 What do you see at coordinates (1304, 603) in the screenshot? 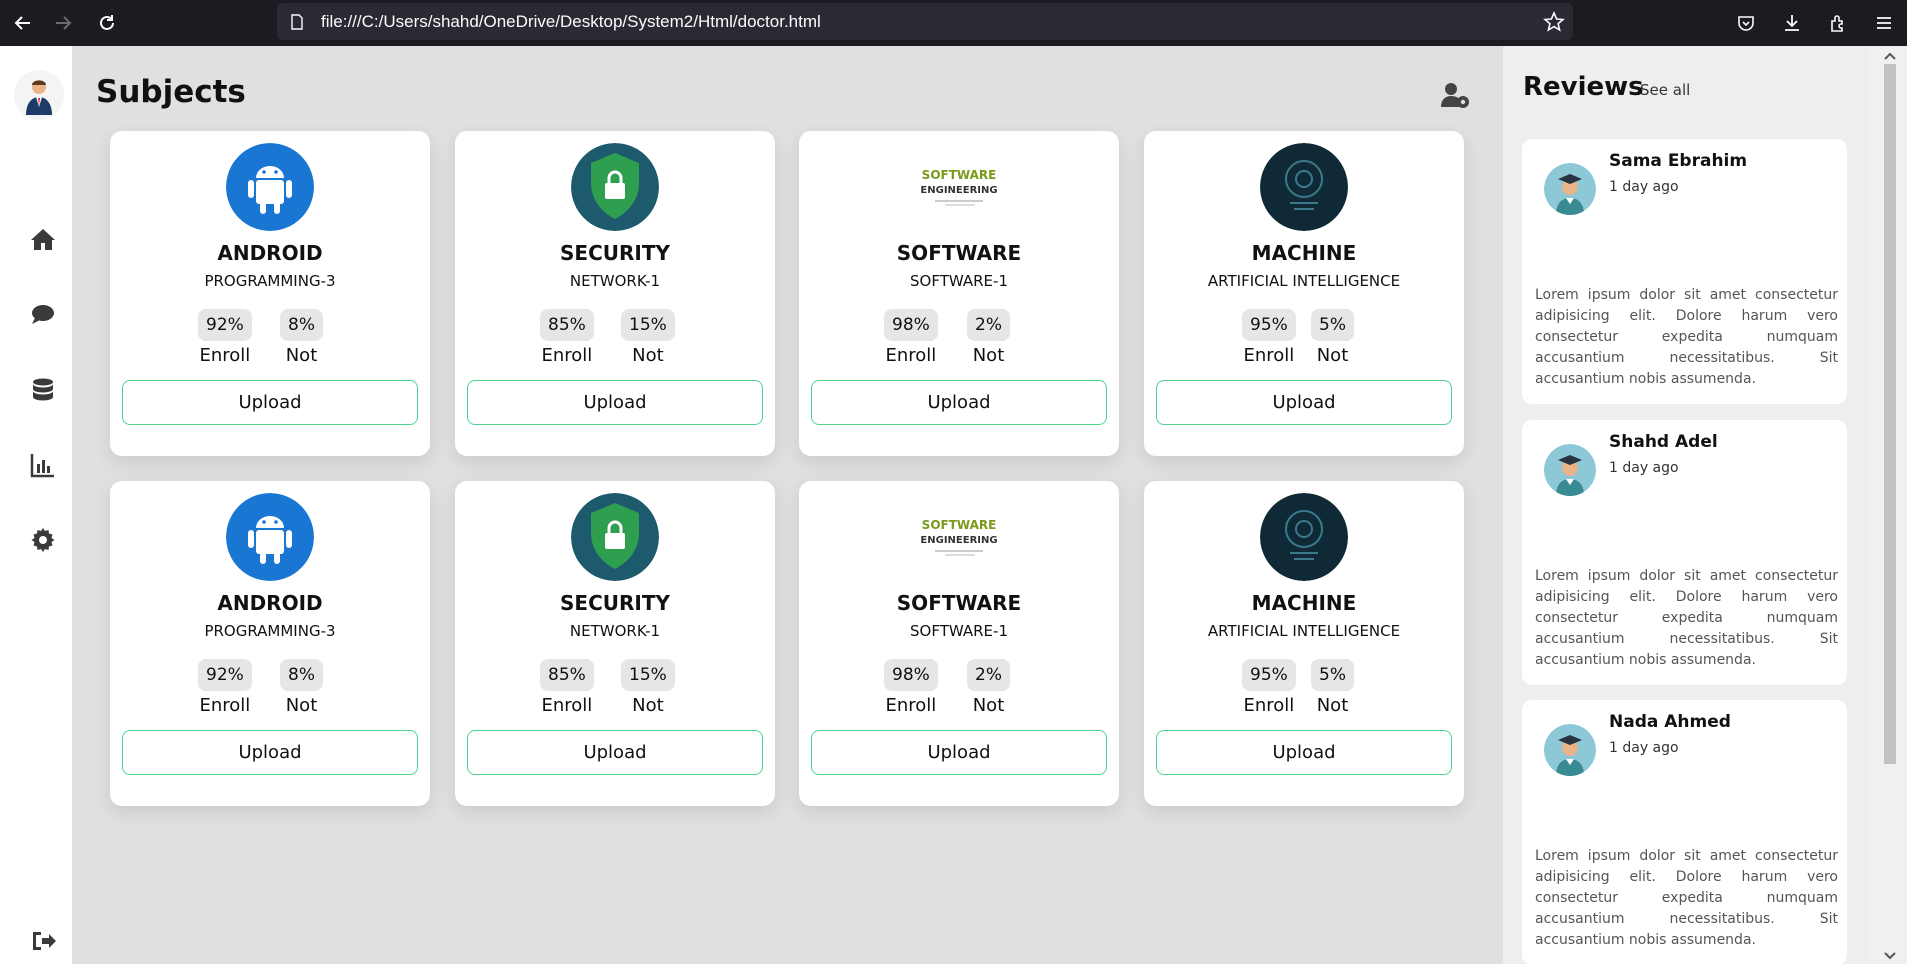
I see `subject-title: MACHINE` at bounding box center [1304, 603].